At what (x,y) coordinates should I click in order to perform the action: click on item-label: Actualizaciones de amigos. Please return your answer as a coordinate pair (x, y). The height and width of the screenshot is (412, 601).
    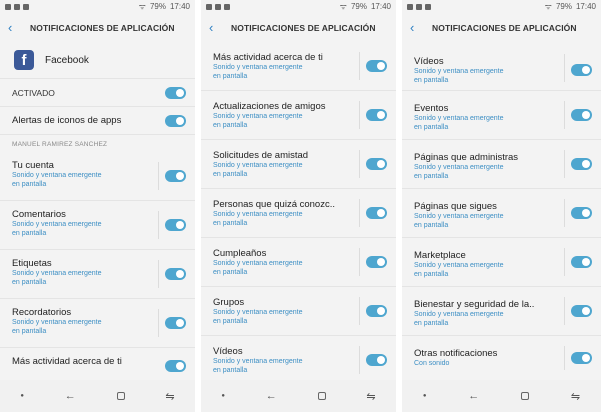
    Looking at the image, I should click on (269, 106).